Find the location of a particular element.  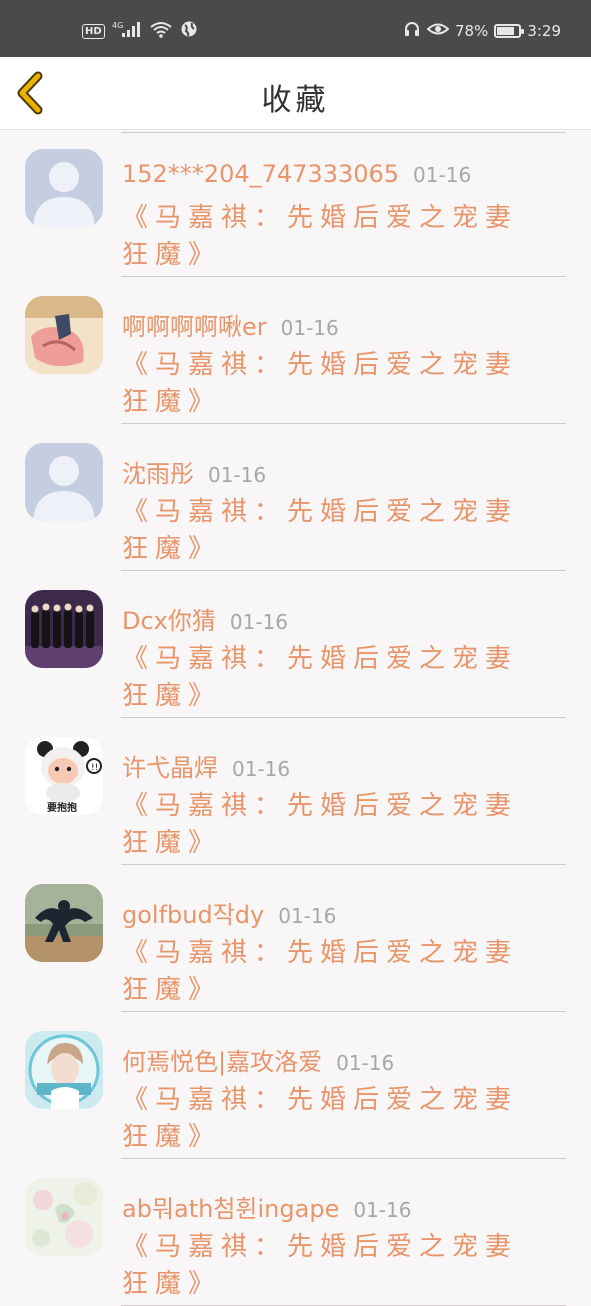

list-item: golfbud작dy 01-16 《马嘉祺：先婚后爱之宠妻狂魔》 is located at coordinates (295, 938).